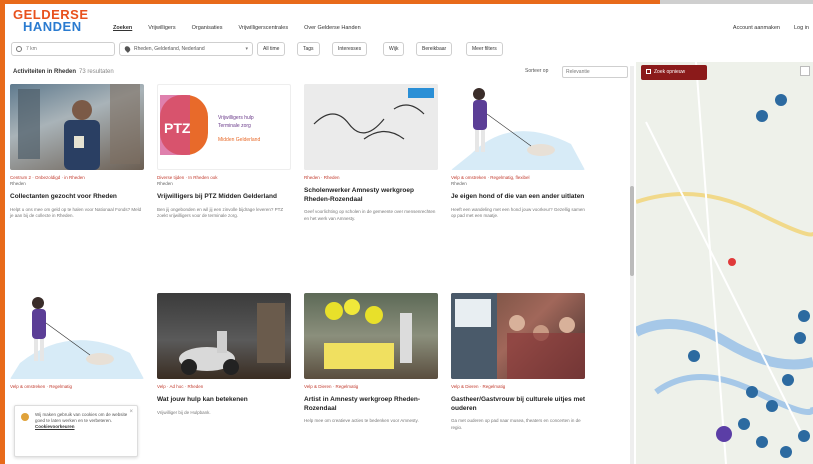  I want to click on close-icon: ×, so click(131, 412).